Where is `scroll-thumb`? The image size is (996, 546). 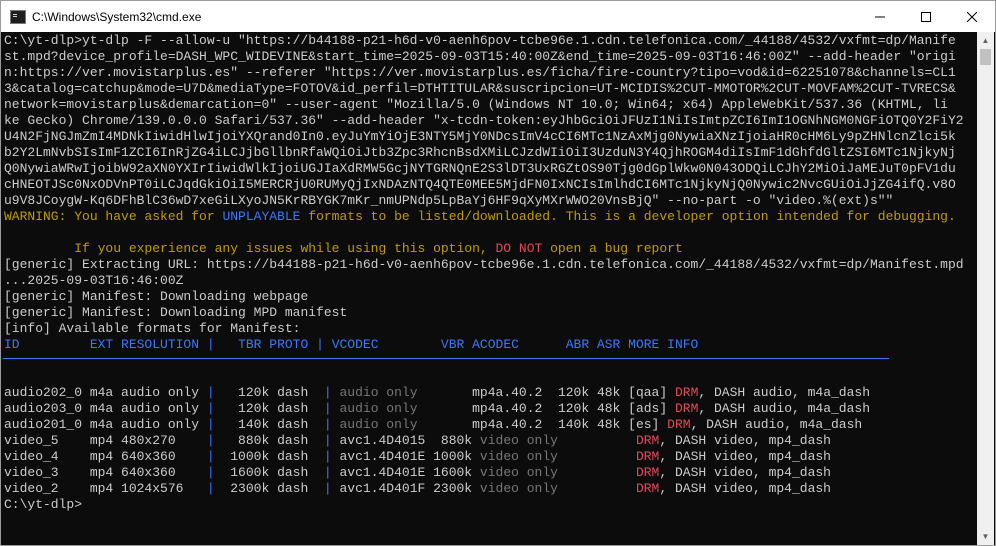
scroll-thumb is located at coordinates (985, 57).